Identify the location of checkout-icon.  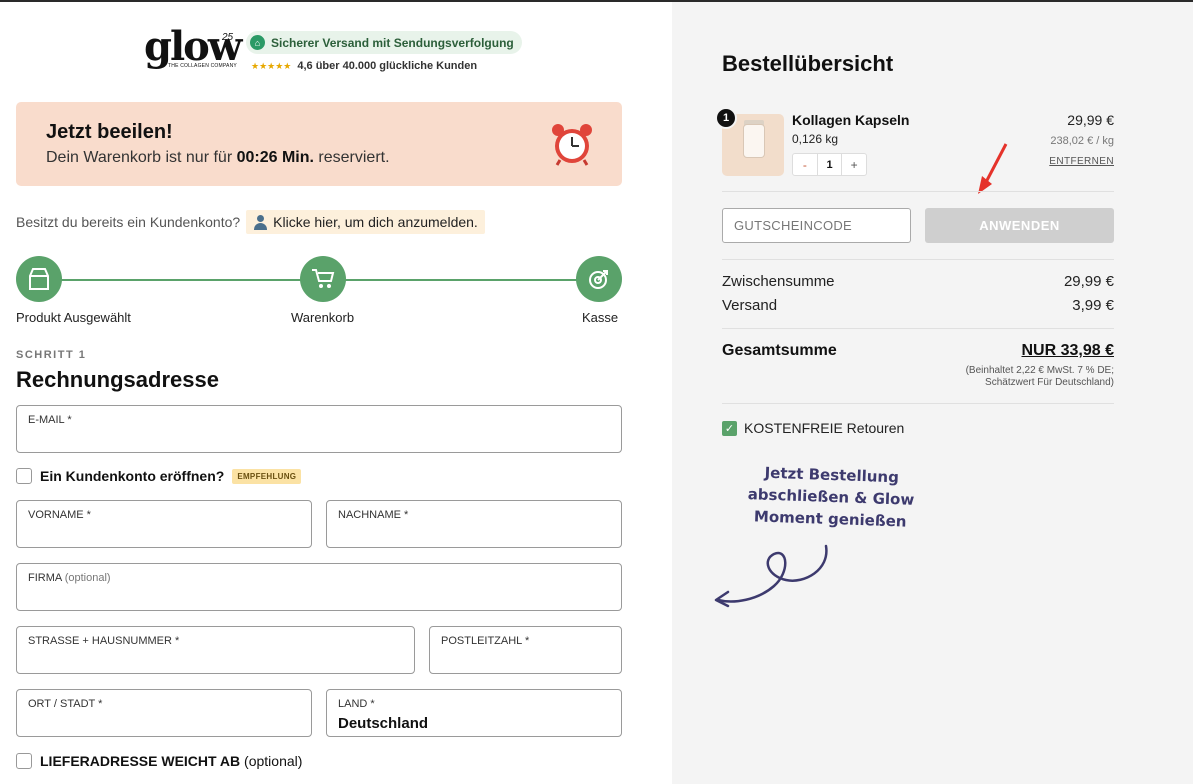
(598, 279).